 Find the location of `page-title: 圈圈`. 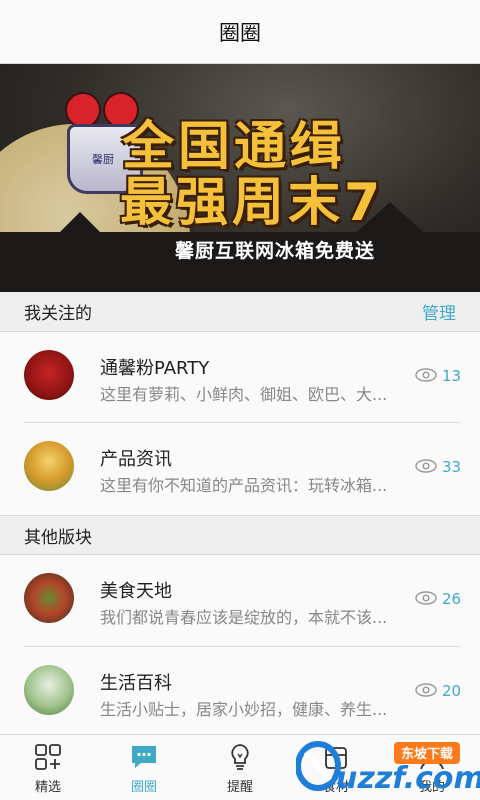

page-title: 圈圈 is located at coordinates (240, 32).